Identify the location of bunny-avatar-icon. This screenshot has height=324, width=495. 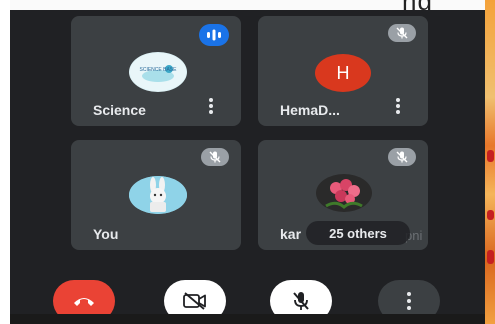
(158, 195).